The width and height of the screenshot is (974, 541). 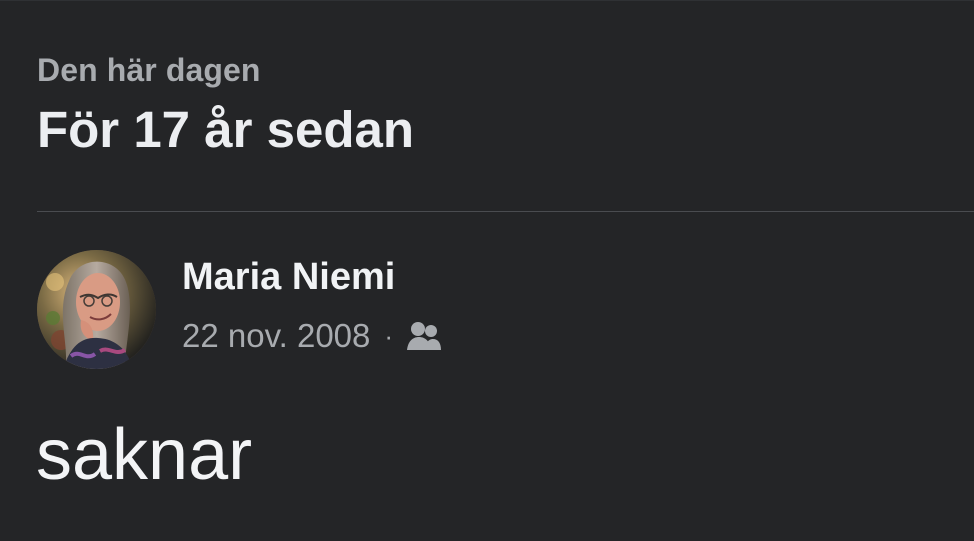 I want to click on memory-title: För 17 år sedan, so click(x=225, y=129).